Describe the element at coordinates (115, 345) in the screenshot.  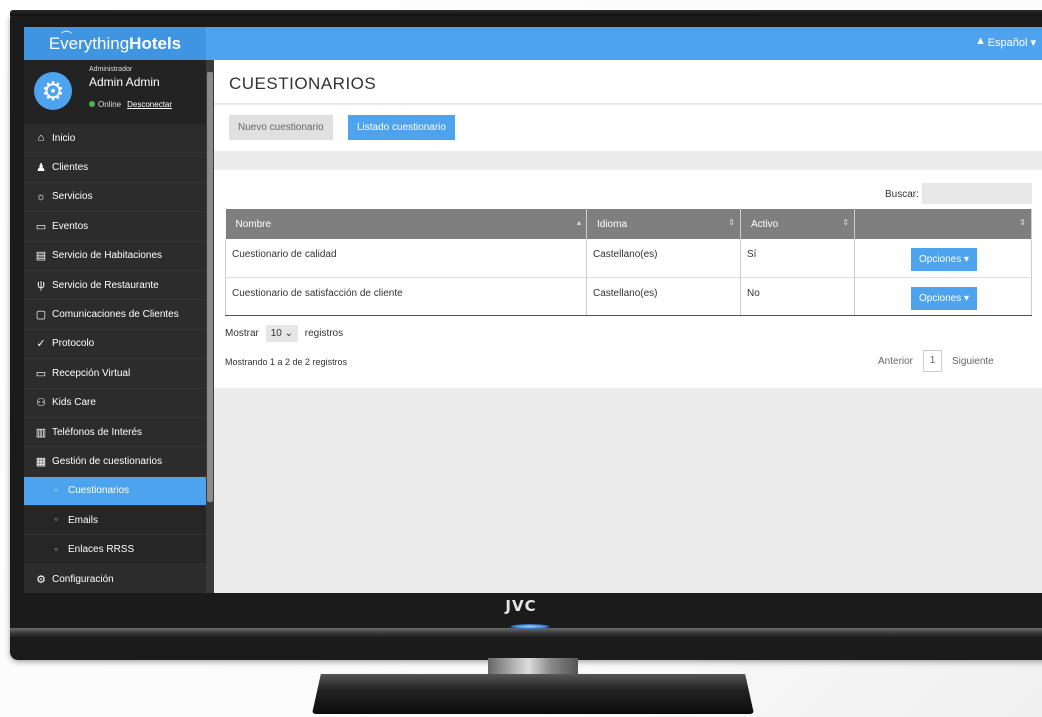
I see `sidebar-item-protocolo: ✓ Protocolo` at that location.